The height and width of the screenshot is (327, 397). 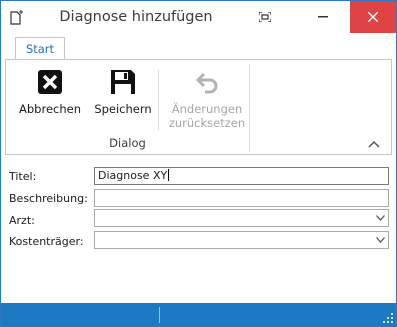 I want to click on close-icon, so click(x=373, y=17).